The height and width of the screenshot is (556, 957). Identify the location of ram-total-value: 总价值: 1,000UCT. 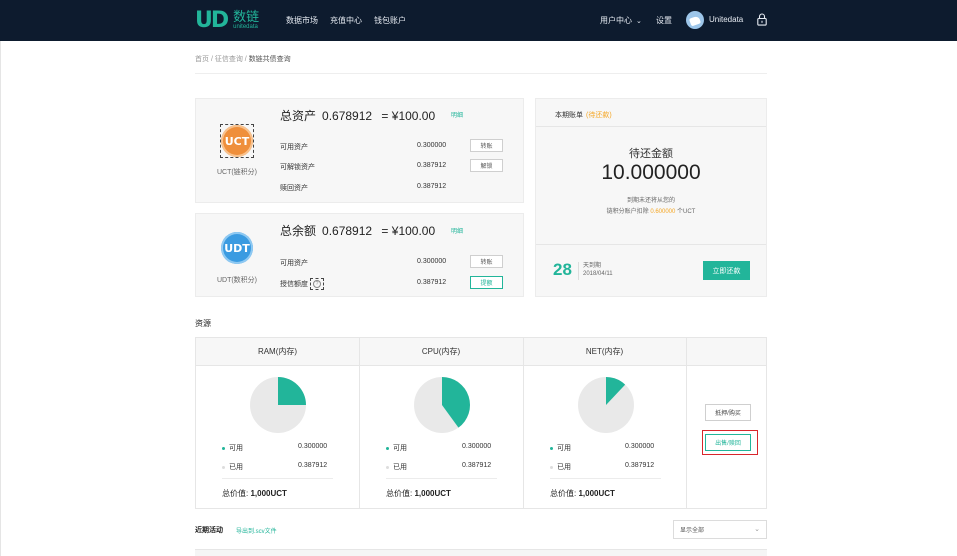
(254, 493).